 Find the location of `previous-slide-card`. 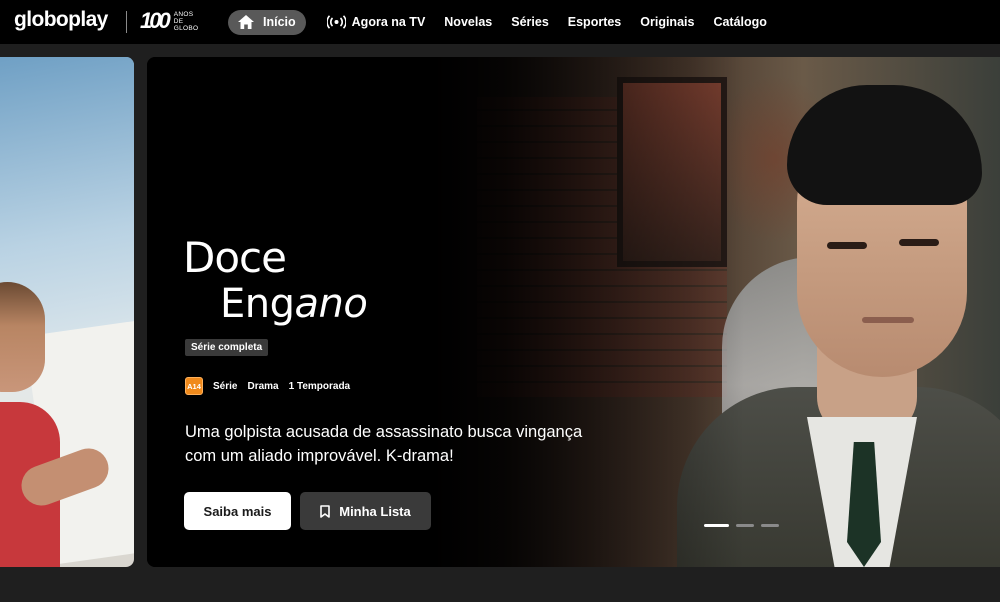

previous-slide-card is located at coordinates (67, 312).